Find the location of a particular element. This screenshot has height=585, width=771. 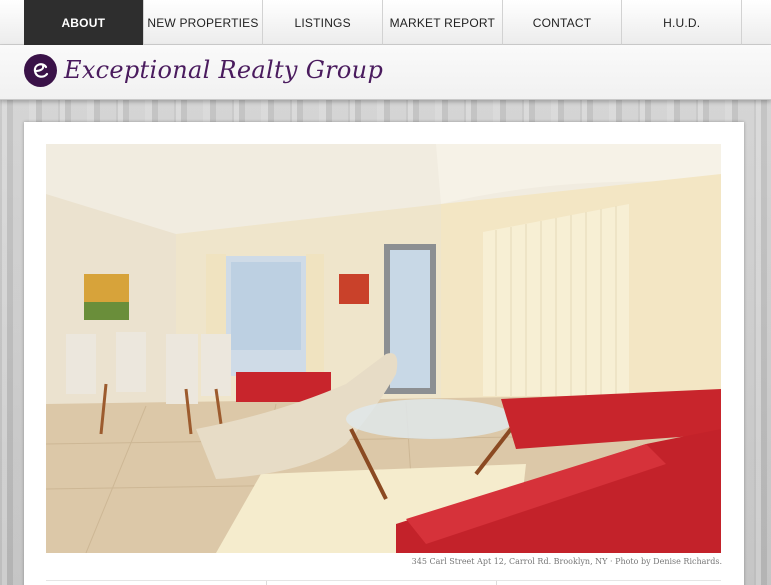

logo-e-glyph is located at coordinates (40, 70).